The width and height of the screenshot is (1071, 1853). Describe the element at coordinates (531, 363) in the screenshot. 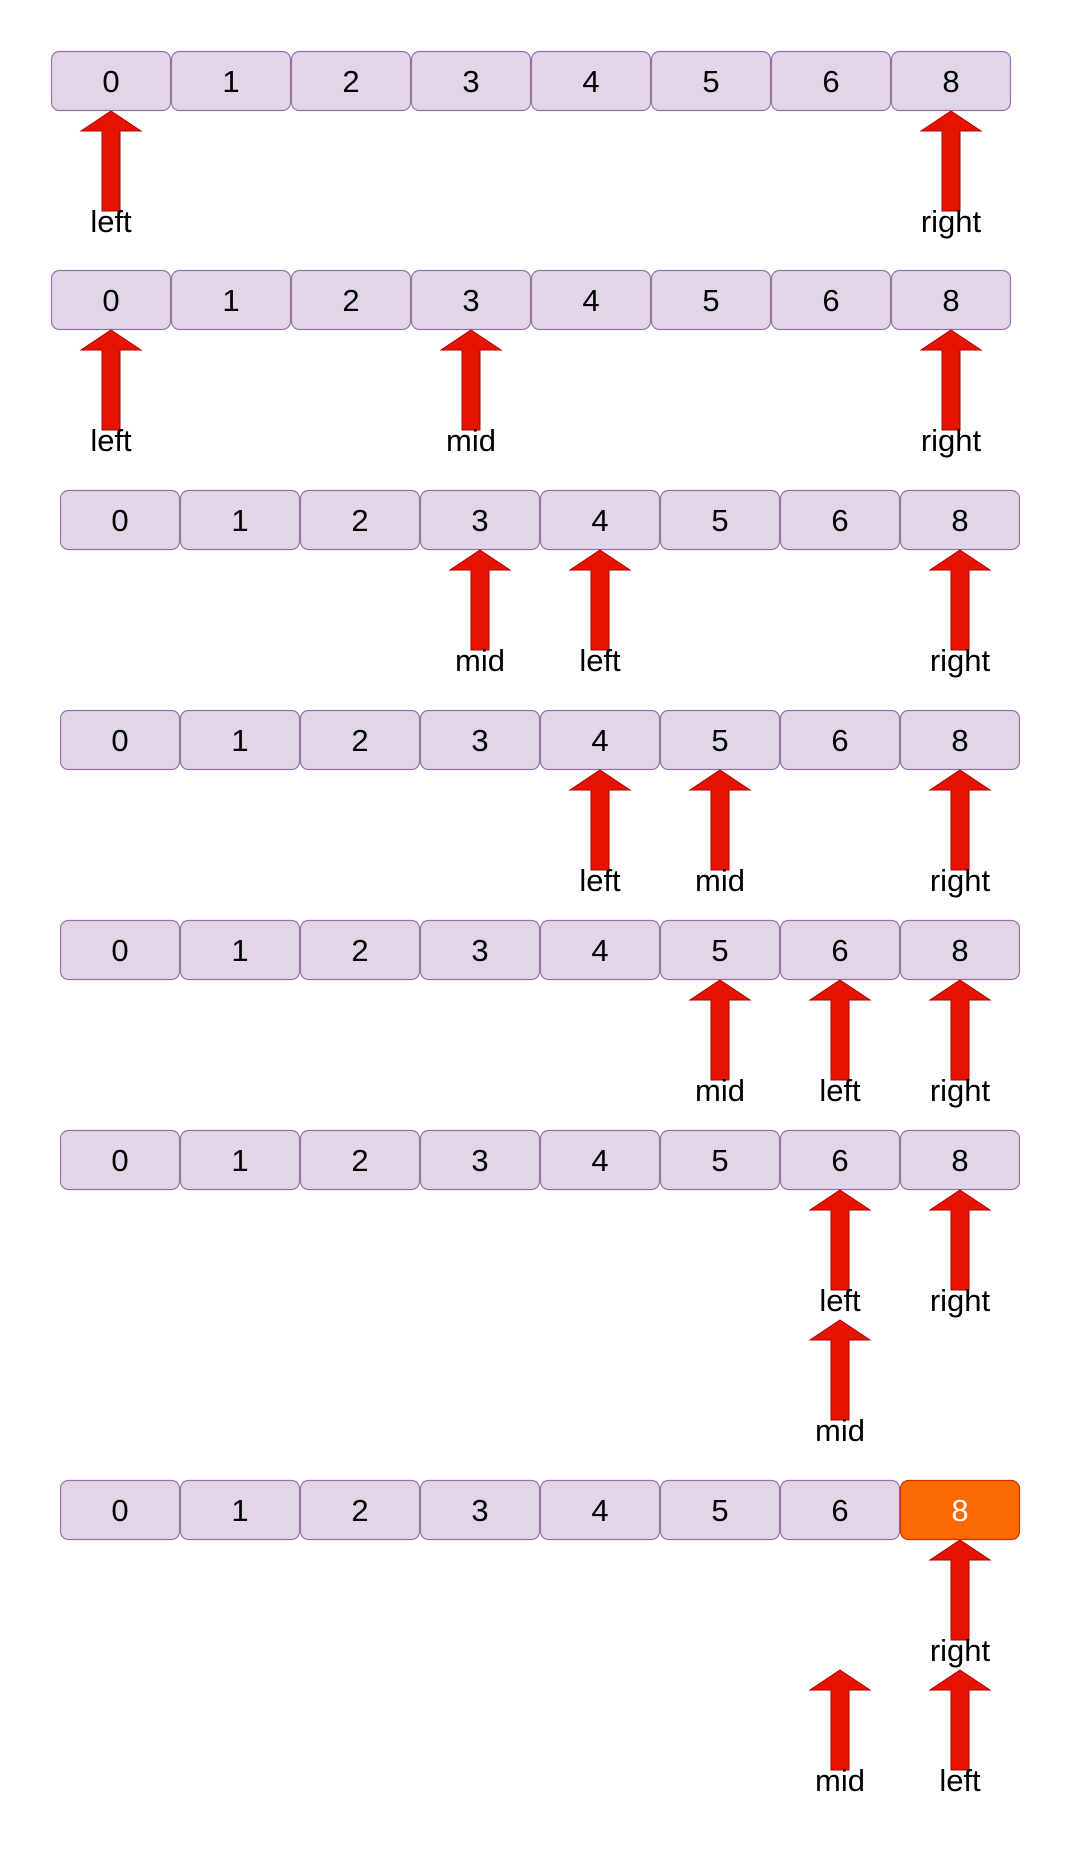

I see `step-2: 0 1 2 3 4 5 6 8 left mid right` at that location.